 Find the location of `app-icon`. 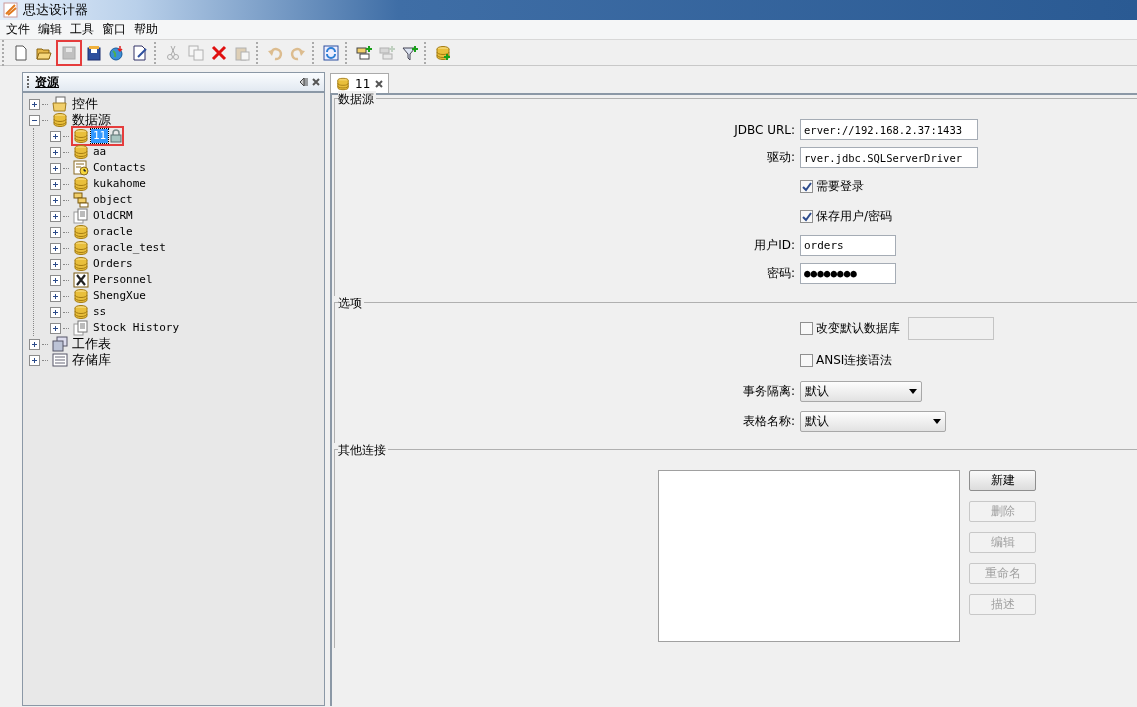

app-icon is located at coordinates (11, 10).